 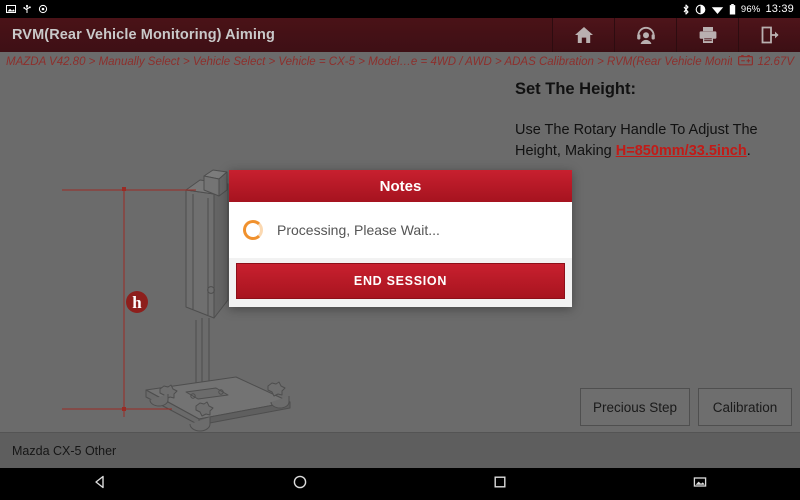 I want to click on home-button, so click(x=583, y=35).